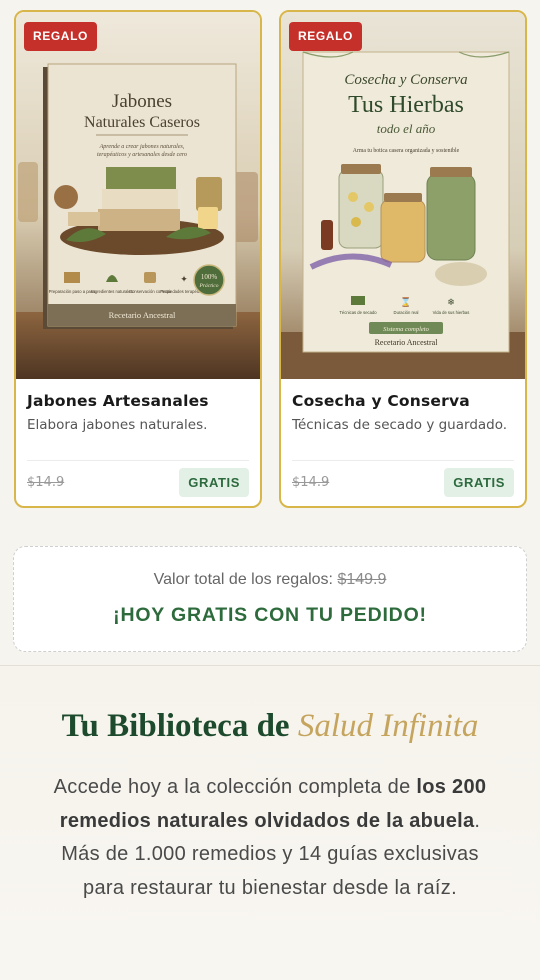 This screenshot has width=540, height=980. What do you see at coordinates (400, 425) in the screenshot?
I see `card-description: Técnicas de secado y guardado.` at bounding box center [400, 425].